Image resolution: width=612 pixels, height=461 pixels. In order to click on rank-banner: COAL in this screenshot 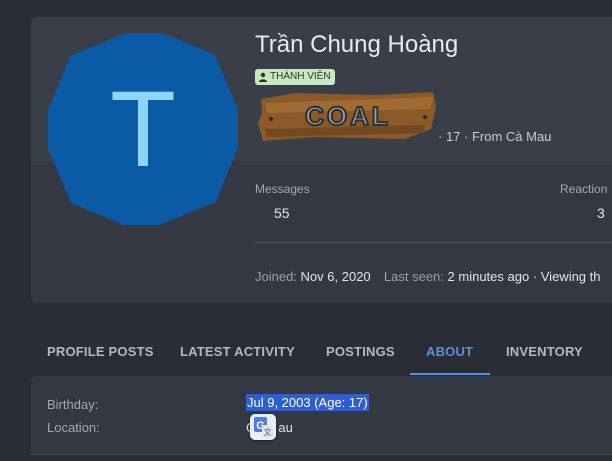, I will do `click(347, 116)`.